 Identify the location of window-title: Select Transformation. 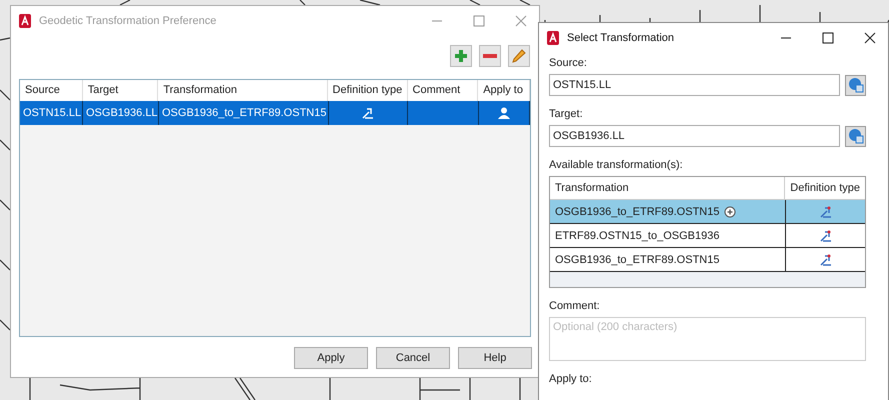
(621, 38).